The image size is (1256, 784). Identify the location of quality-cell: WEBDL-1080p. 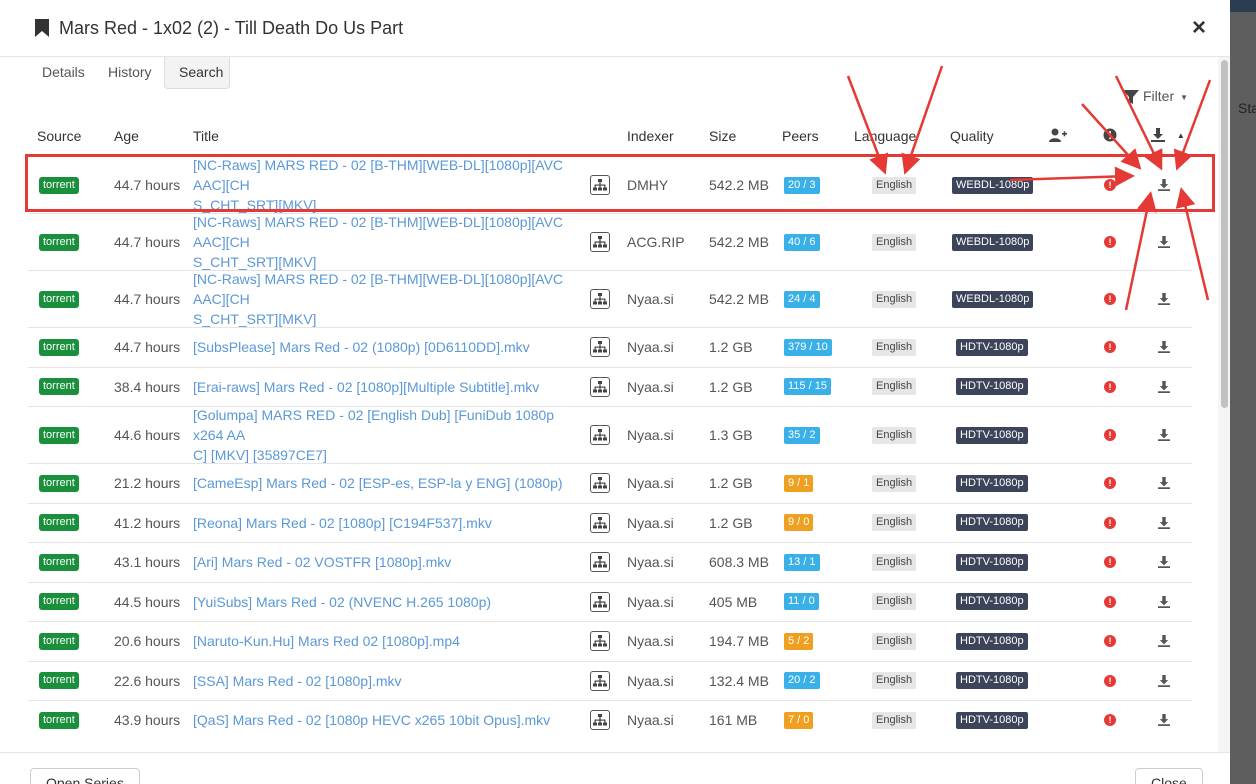
(993, 299).